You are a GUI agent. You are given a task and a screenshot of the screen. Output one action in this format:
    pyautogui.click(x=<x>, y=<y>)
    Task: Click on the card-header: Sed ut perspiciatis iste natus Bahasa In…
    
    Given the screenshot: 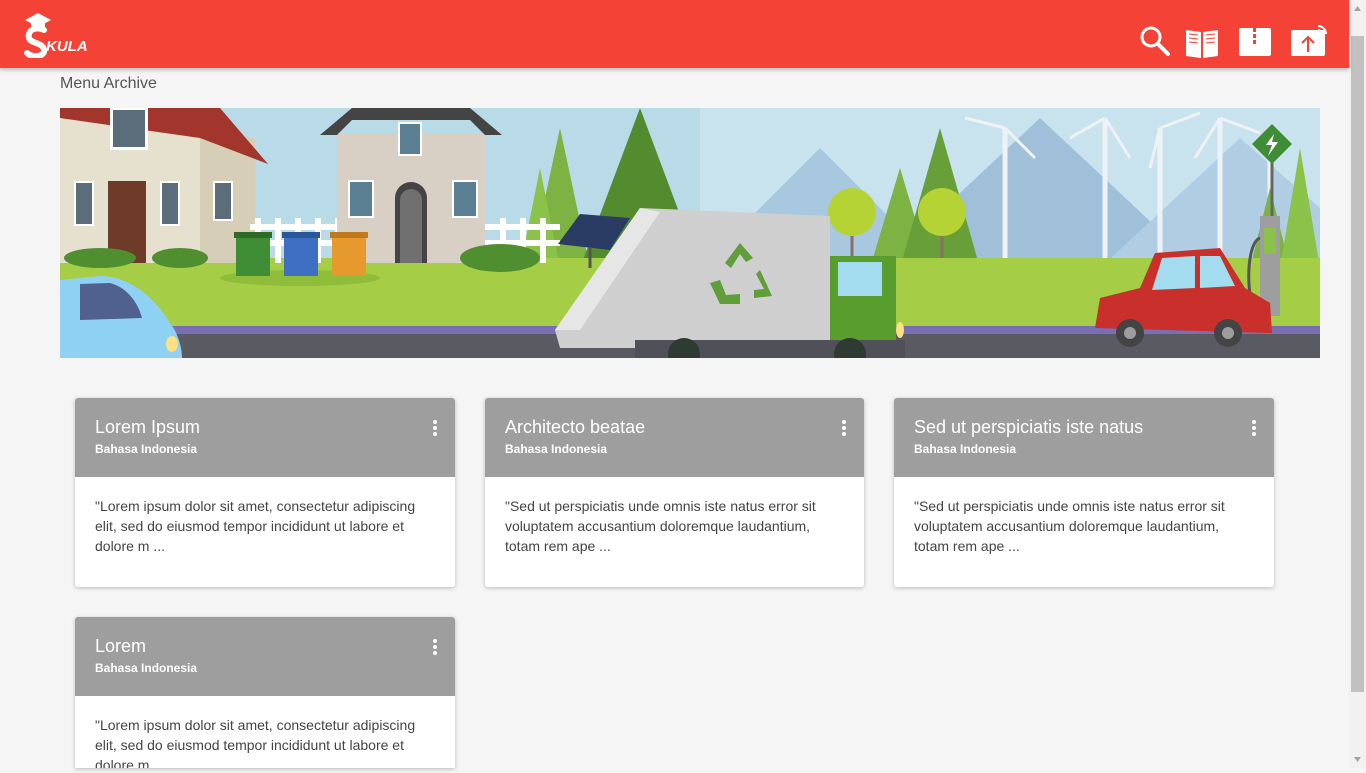 What is the action you would take?
    pyautogui.click(x=1084, y=437)
    